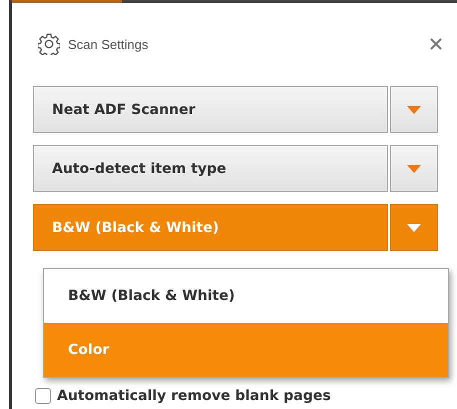  Describe the element at coordinates (109, 44) in the screenshot. I see `window-title: Scan Settings` at that location.